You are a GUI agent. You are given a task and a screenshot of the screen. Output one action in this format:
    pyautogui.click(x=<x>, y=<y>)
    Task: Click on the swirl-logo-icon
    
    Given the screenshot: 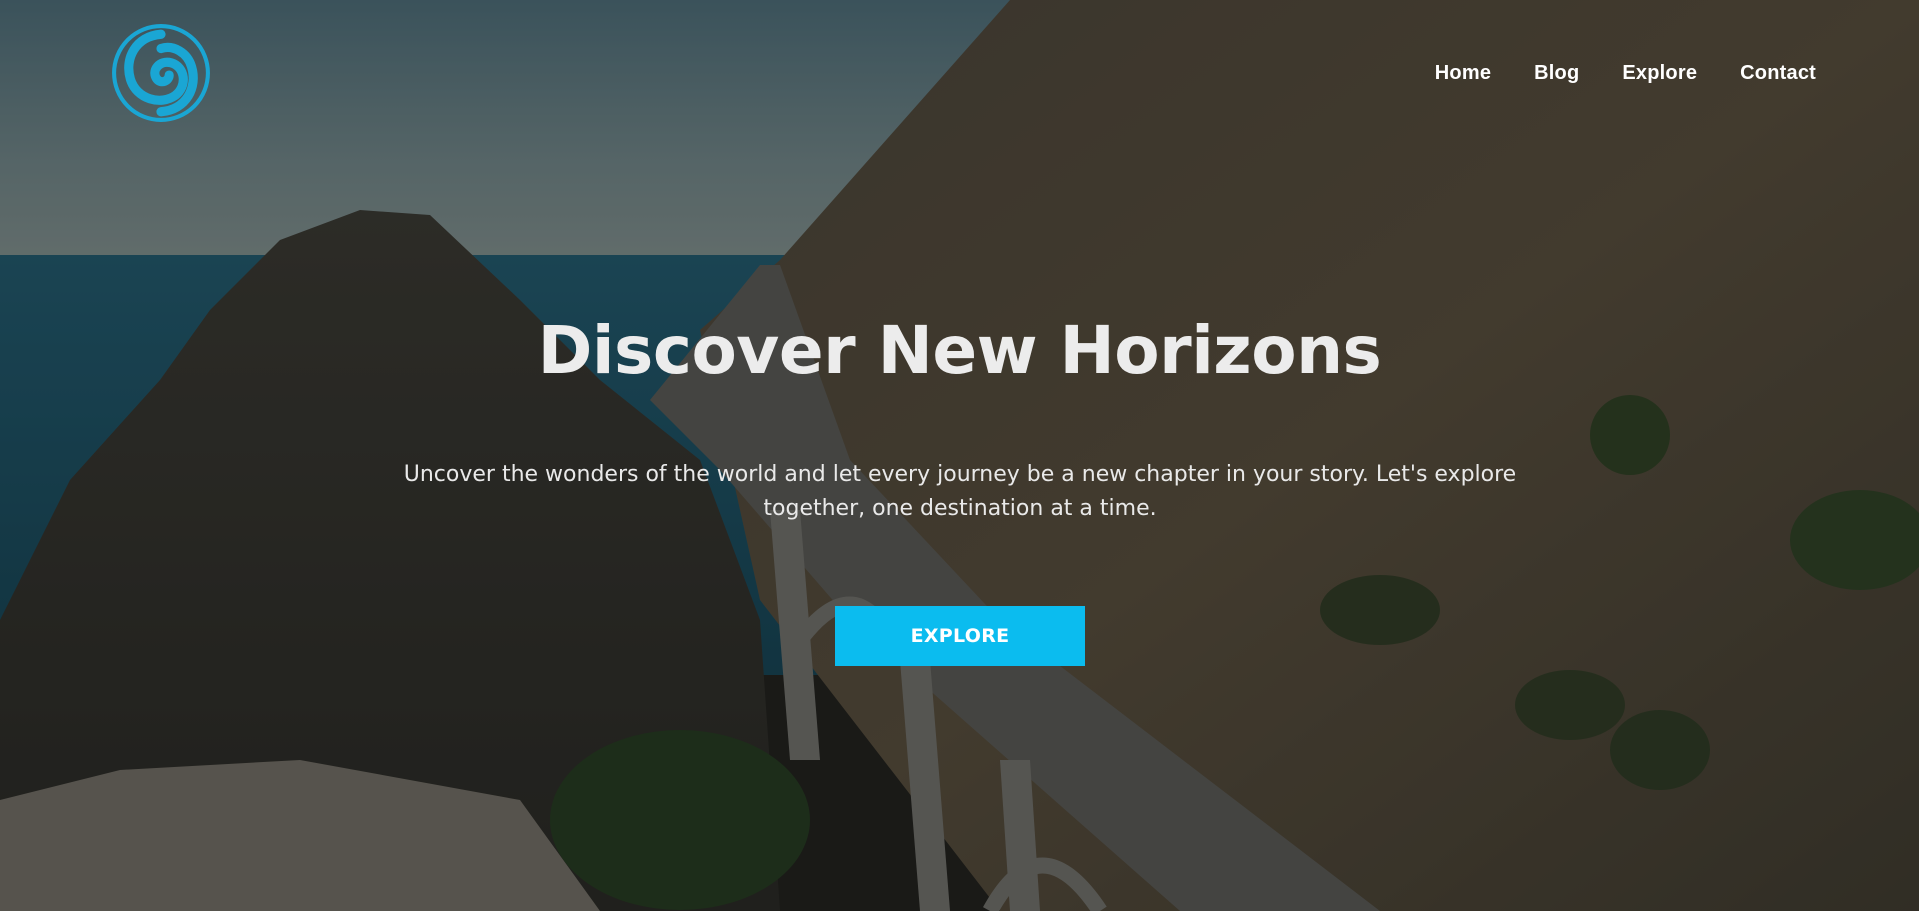 What is the action you would take?
    pyautogui.click(x=161, y=73)
    